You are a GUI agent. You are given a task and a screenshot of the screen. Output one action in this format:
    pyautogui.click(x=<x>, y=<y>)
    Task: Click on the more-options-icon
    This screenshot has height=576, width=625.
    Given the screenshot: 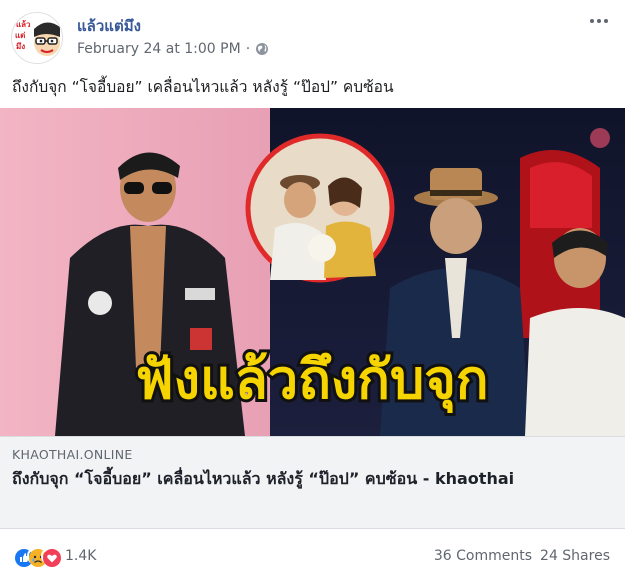 What is the action you would take?
    pyautogui.click(x=599, y=21)
    